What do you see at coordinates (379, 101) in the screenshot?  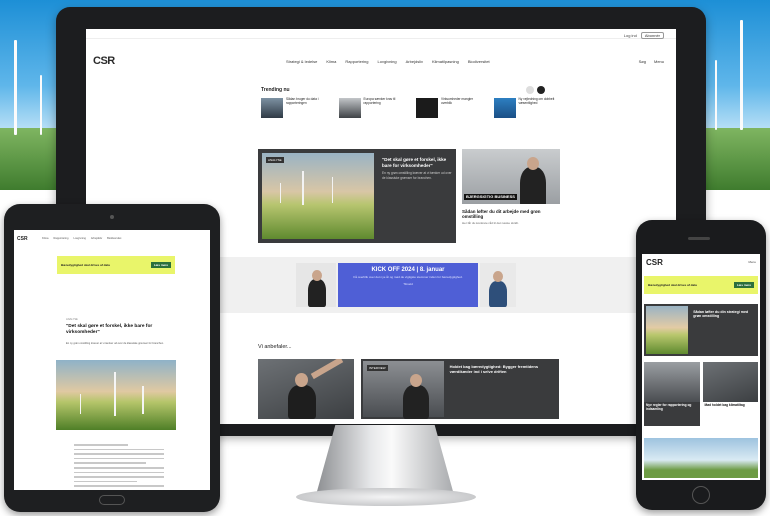 I see `trending-label: Europa sænker krav til rapportering` at bounding box center [379, 101].